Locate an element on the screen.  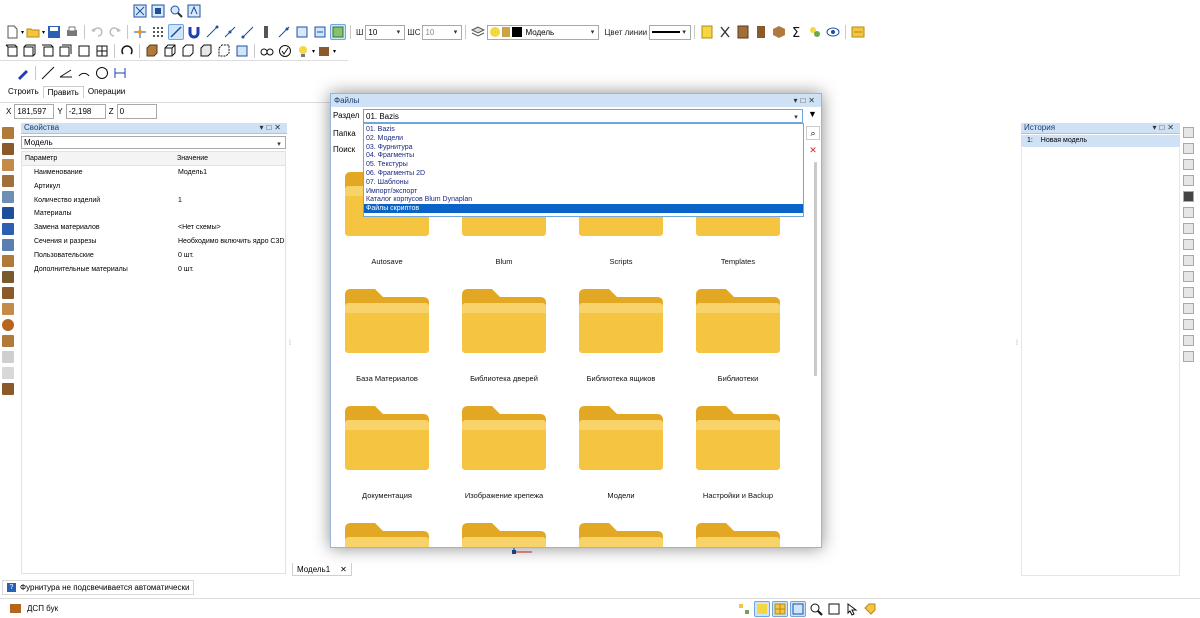
arc-tool-icon is located at coordinates (84, 73).